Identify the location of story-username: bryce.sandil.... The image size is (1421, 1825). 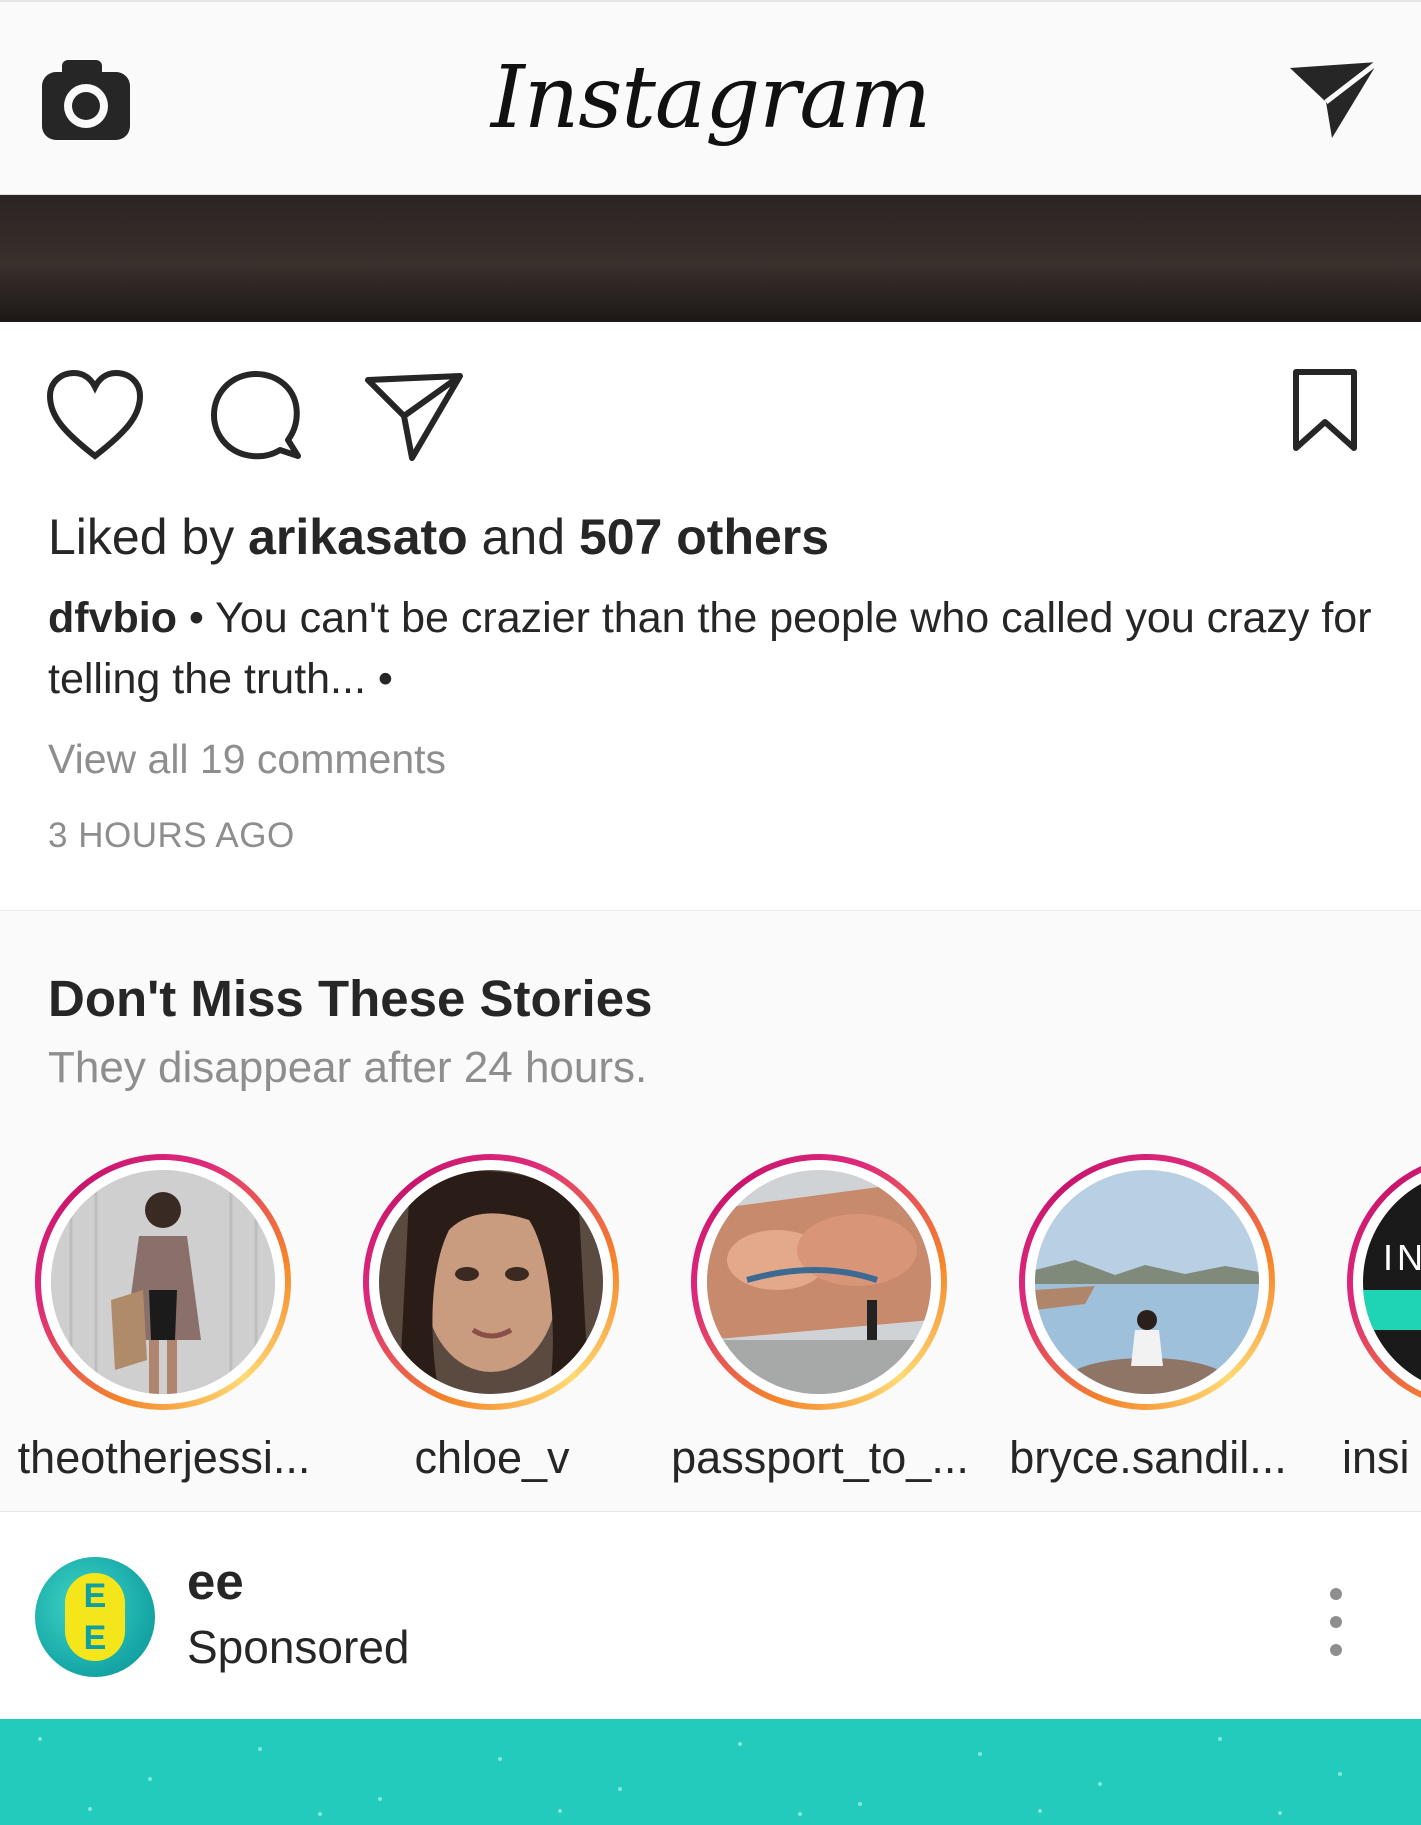
(1148, 1457).